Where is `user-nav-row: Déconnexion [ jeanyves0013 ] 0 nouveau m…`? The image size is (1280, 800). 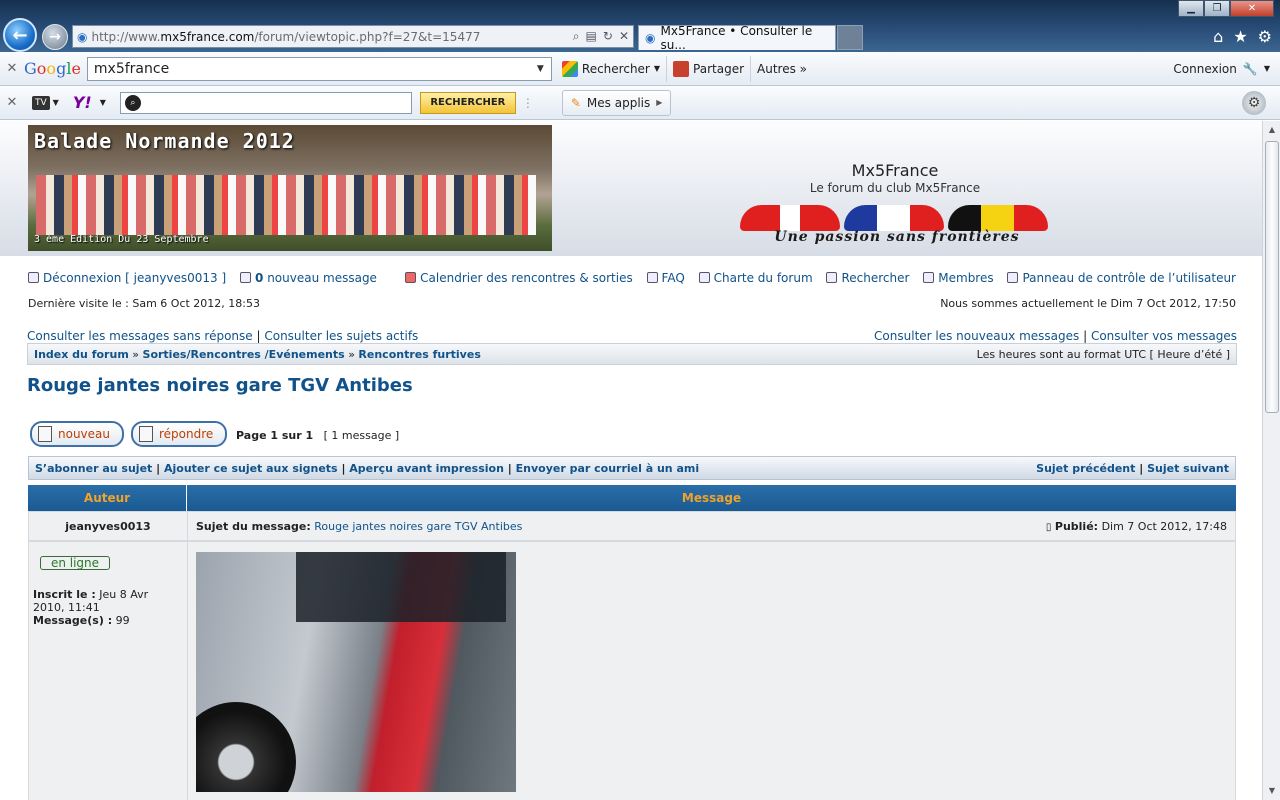 user-nav-row: Déconnexion [ jeanyves0013 ] 0 nouveau m… is located at coordinates (632, 278).